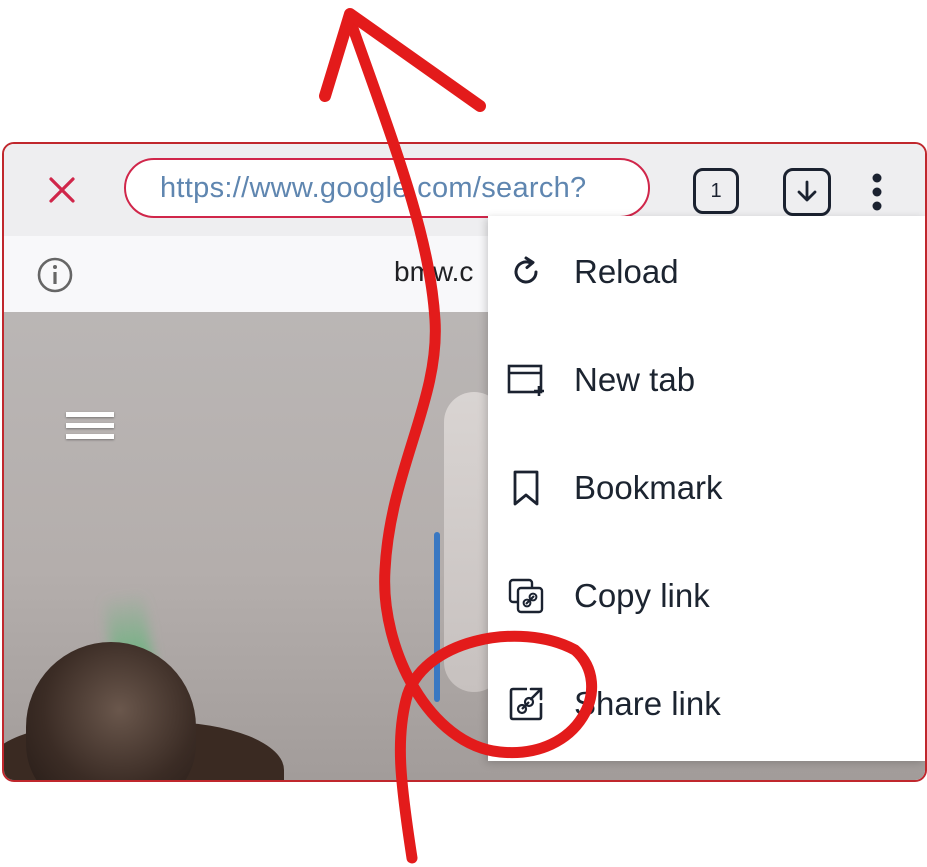 The height and width of the screenshot is (867, 927). What do you see at coordinates (526, 272) in the screenshot?
I see `reload-icon` at bounding box center [526, 272].